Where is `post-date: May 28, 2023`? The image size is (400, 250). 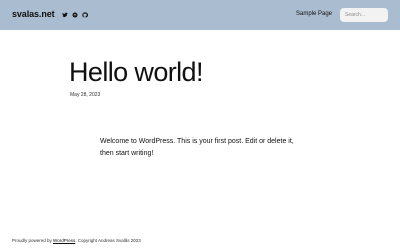 post-date: May 28, 2023 is located at coordinates (85, 95).